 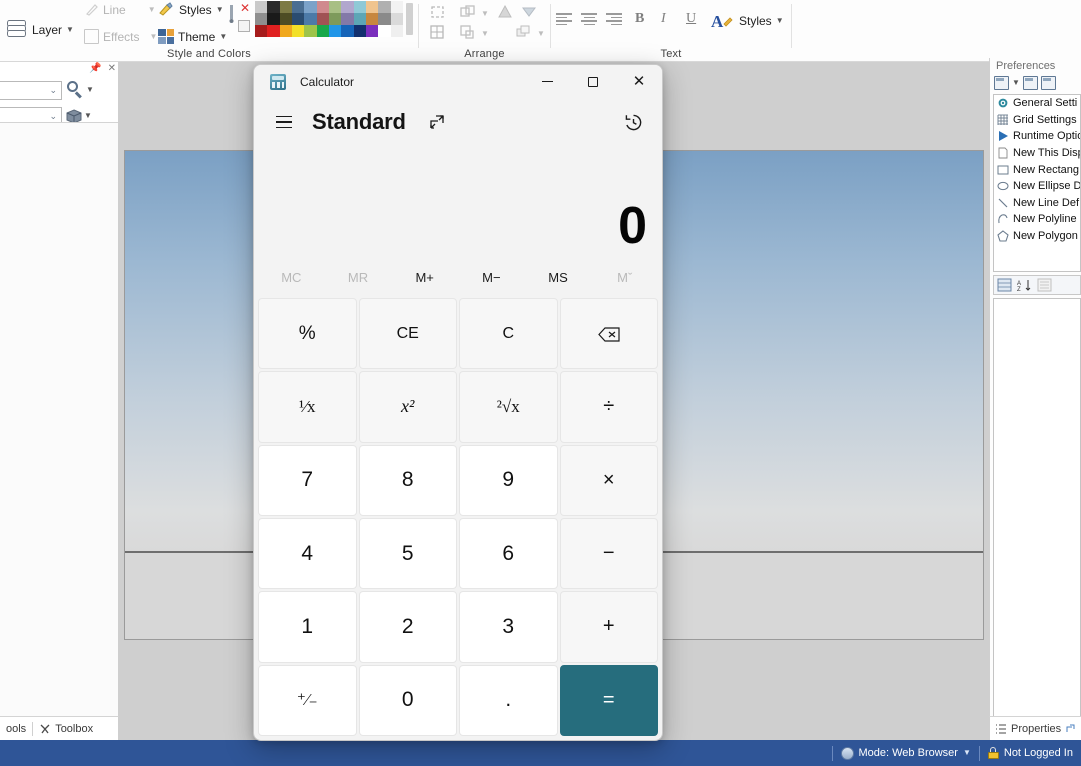 What do you see at coordinates (95, 69) in the screenshot?
I see `pin-icon: 📌` at bounding box center [95, 69].